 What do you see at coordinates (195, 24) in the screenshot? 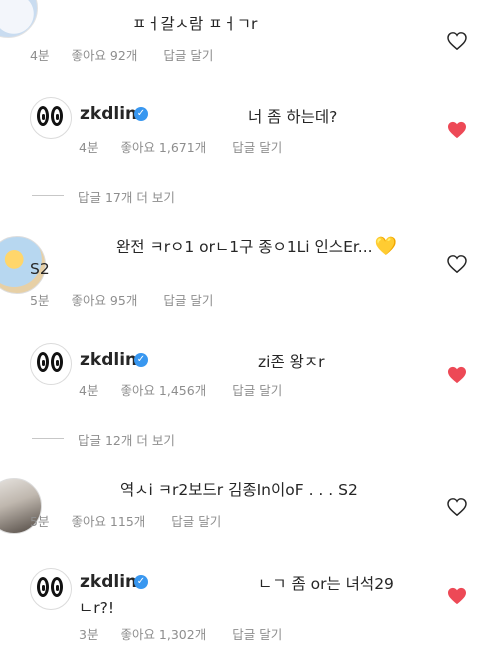
I see `comment-text: ㅍㅓ갈ㅅ람 ㅍㅓㄱr` at bounding box center [195, 24].